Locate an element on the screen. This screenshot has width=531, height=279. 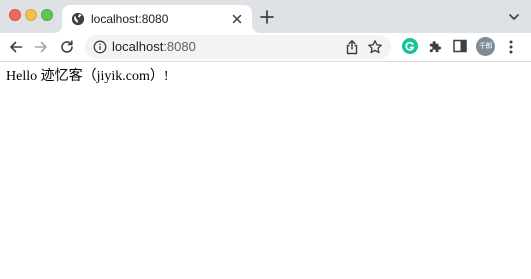
address-bar: localhost:8080 is located at coordinates (238, 47).